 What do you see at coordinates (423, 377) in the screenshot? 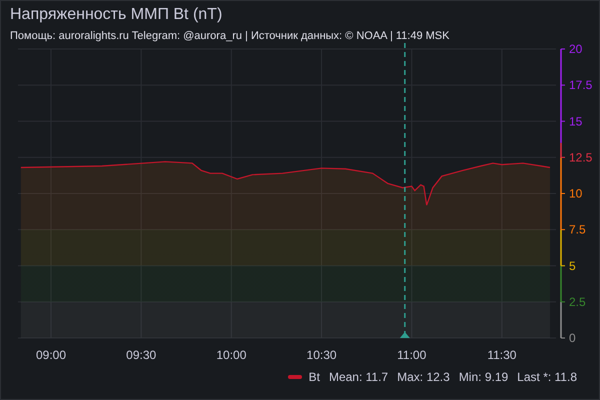
I see `legend-stat: Max: 12.3` at bounding box center [423, 377].